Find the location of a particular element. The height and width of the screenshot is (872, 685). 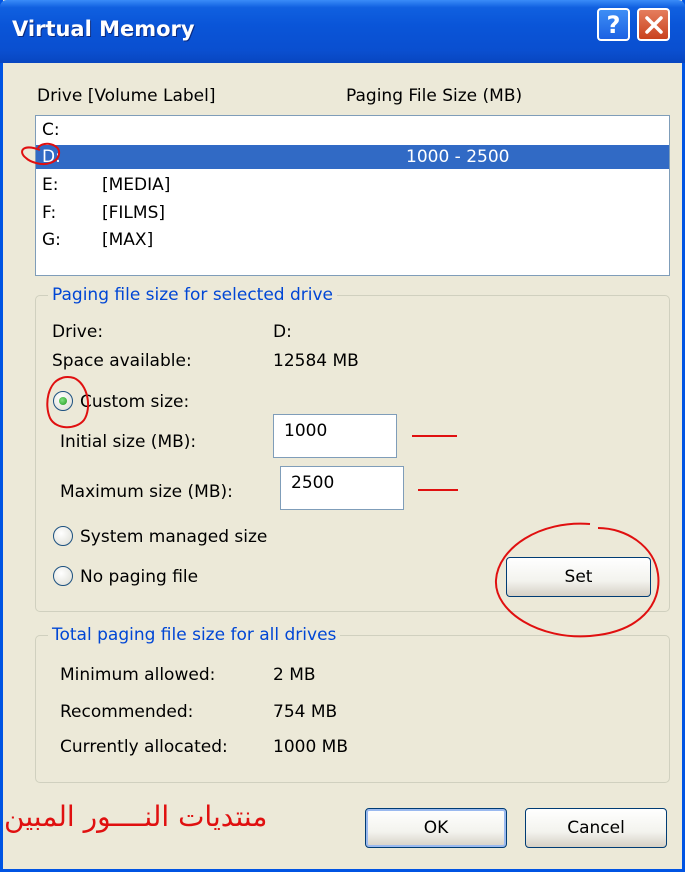

ok-button-label: OK is located at coordinates (436, 828).